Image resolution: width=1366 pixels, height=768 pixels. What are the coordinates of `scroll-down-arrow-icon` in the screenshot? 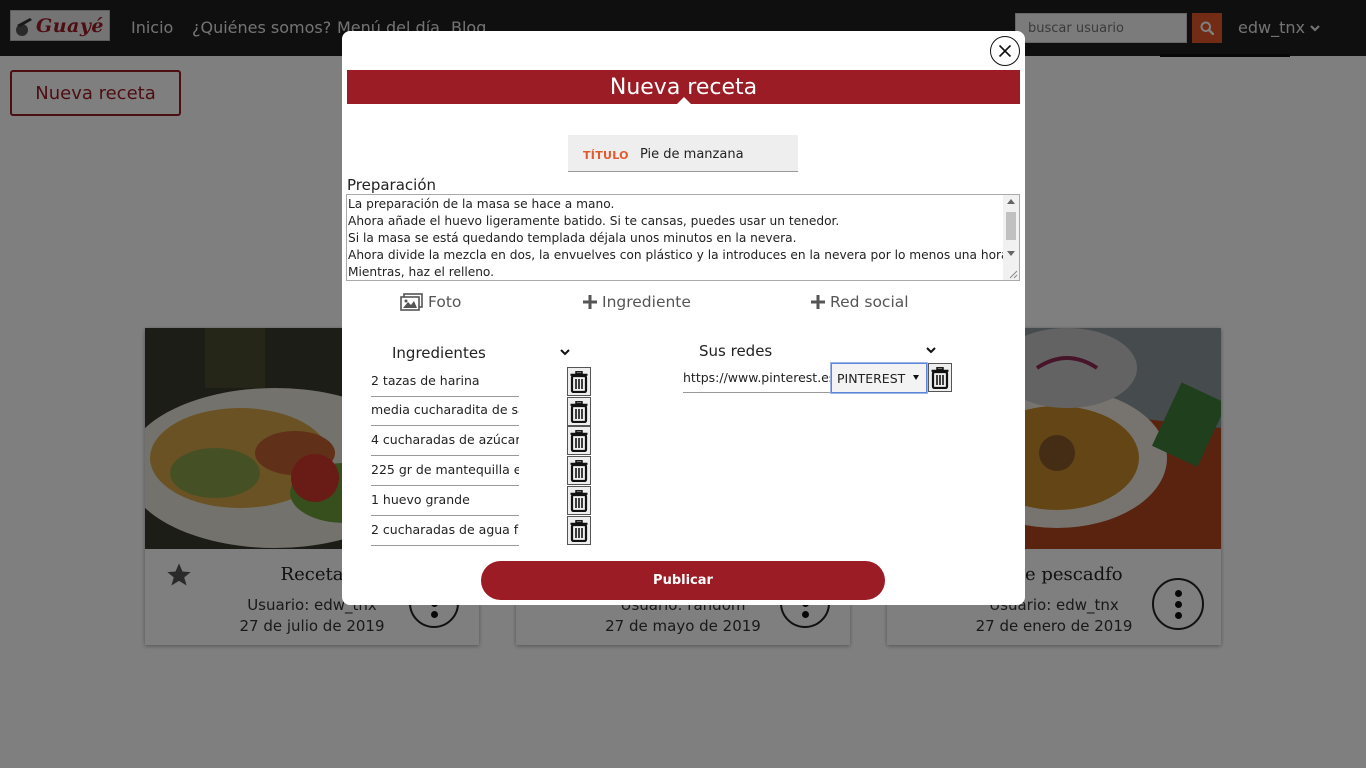 It's located at (1011, 253).